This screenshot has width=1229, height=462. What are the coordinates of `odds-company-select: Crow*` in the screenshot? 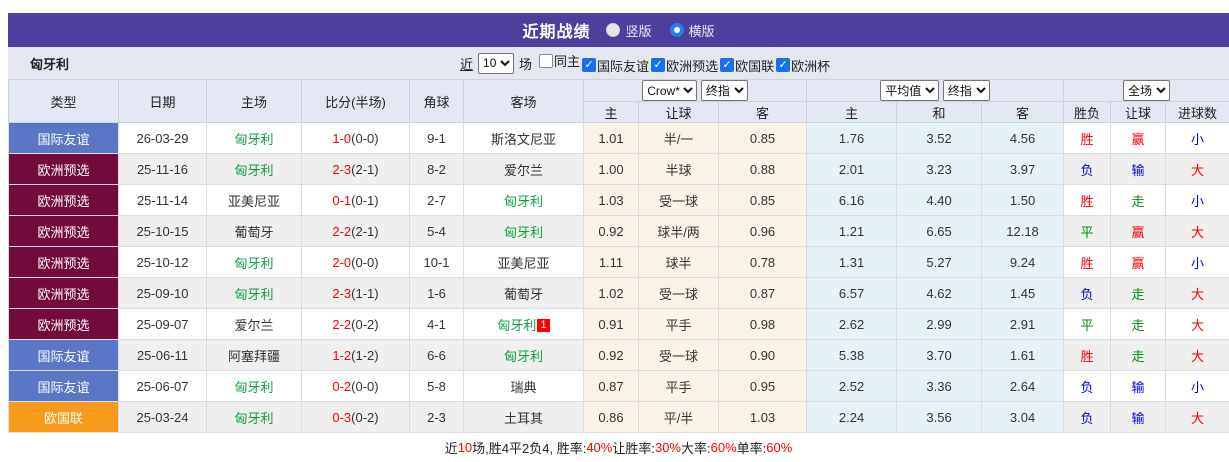 It's located at (669, 90).